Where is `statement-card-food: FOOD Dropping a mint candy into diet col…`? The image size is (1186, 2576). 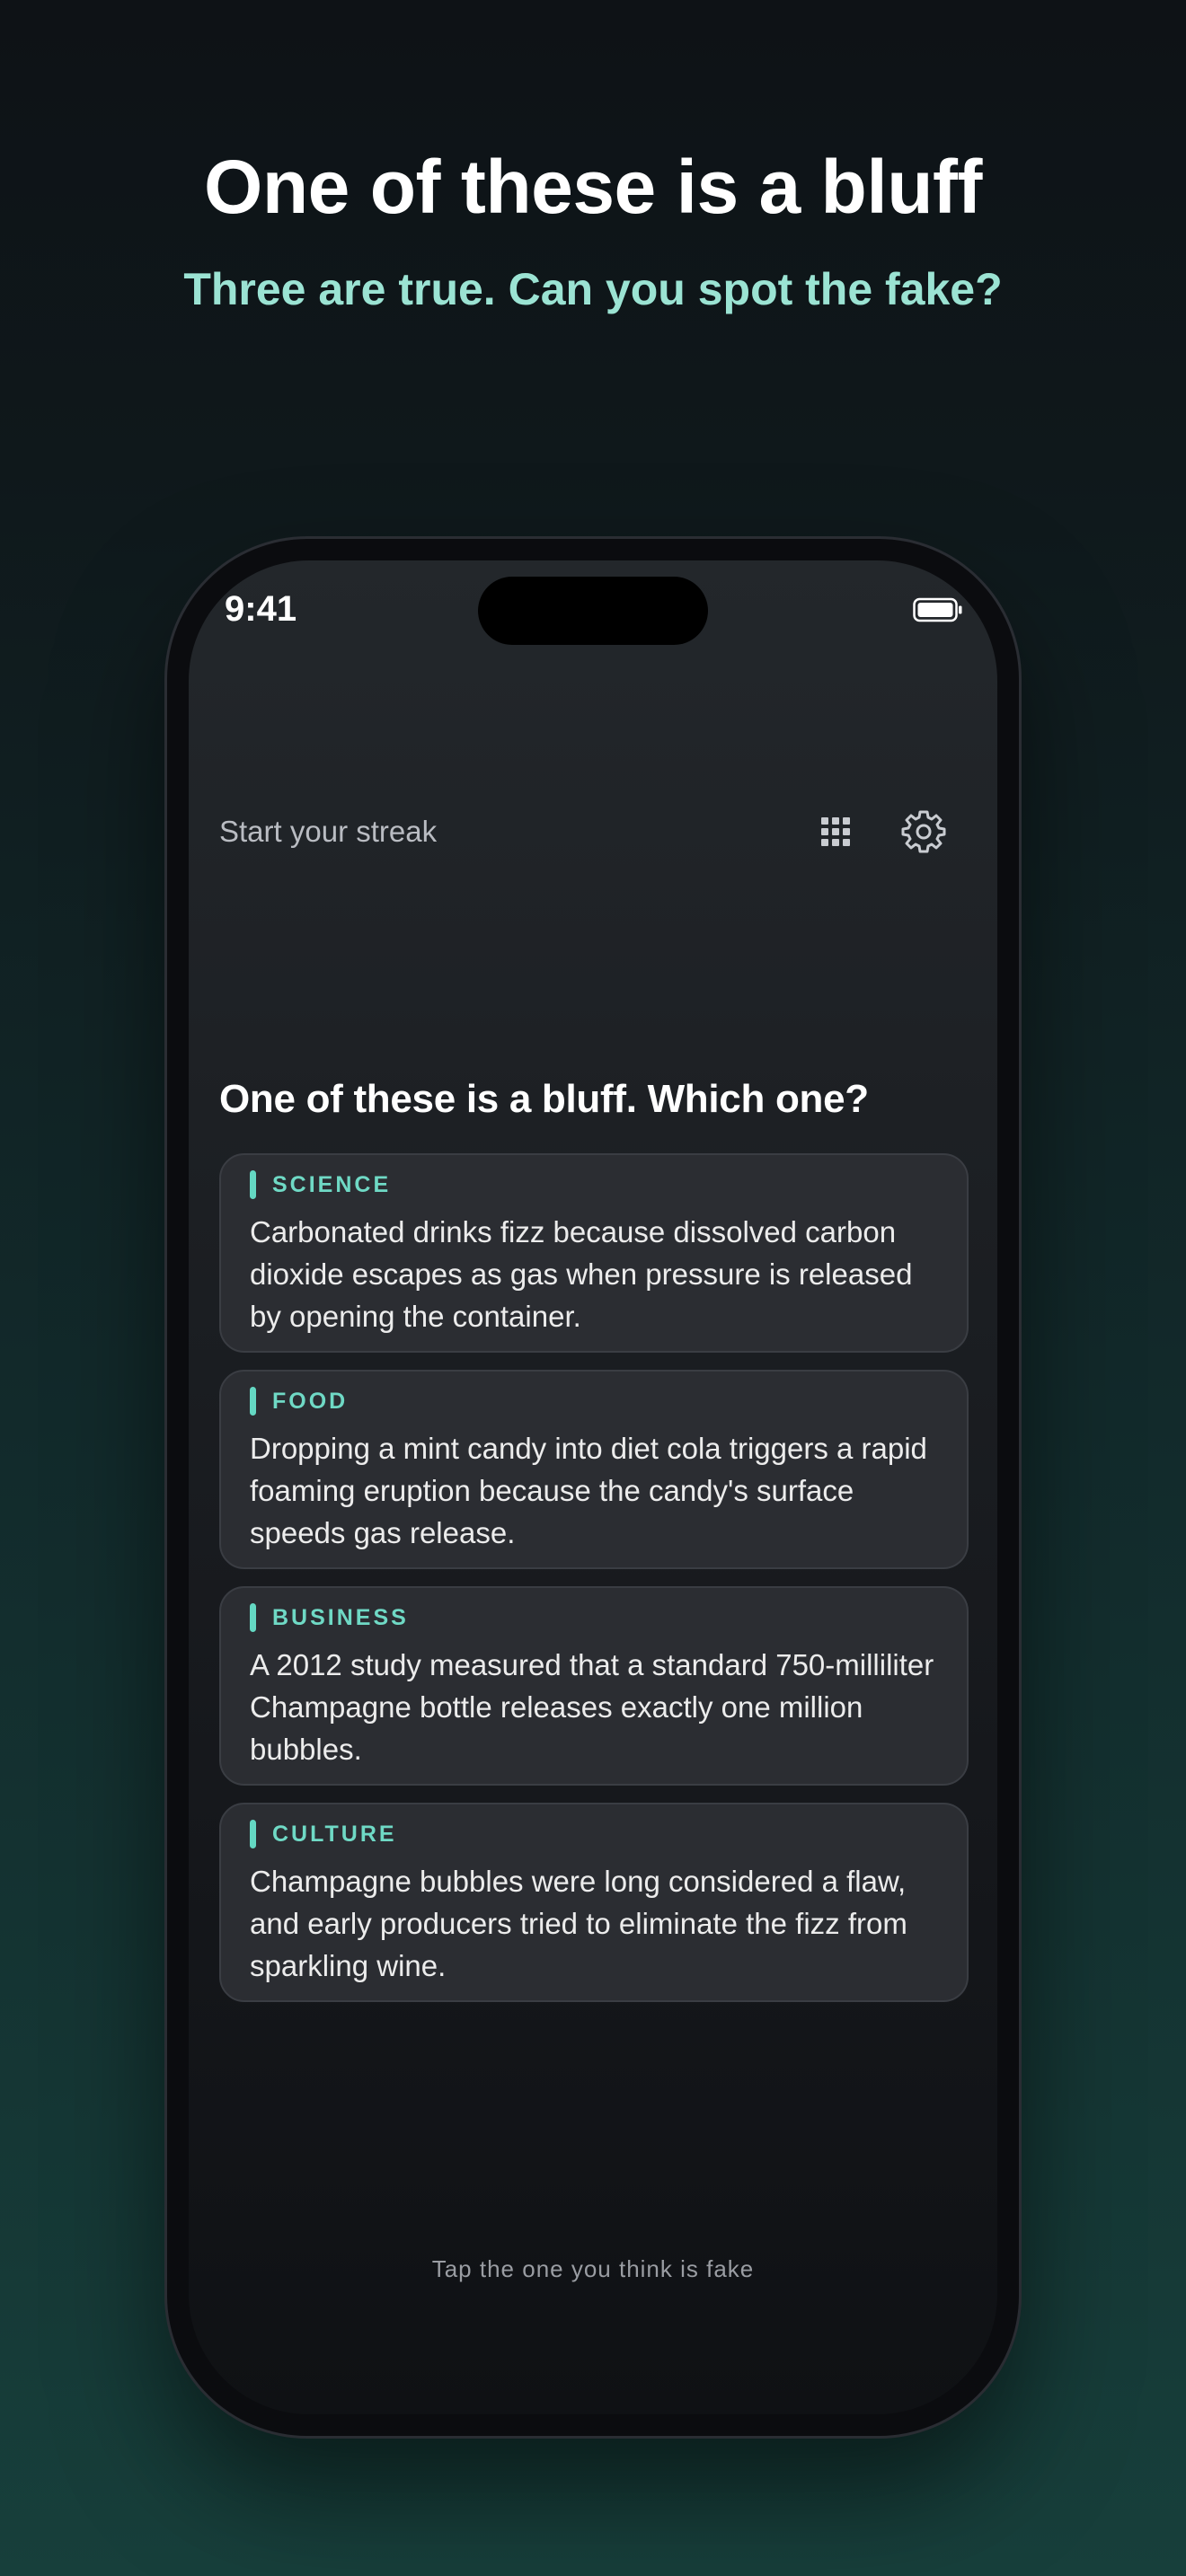 statement-card-food: FOOD Dropping a mint candy into diet col… is located at coordinates (594, 1469).